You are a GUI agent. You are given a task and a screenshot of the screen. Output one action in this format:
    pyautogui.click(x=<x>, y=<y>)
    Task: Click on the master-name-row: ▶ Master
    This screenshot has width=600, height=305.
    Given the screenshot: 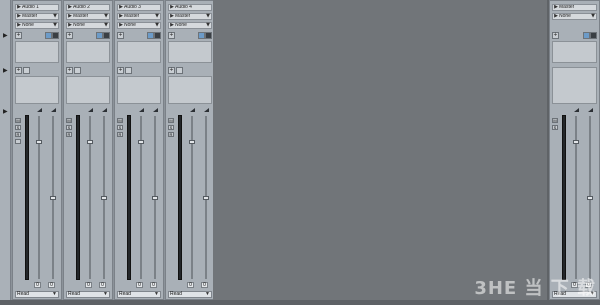 What is the action you would take?
    pyautogui.click(x=574, y=7)
    